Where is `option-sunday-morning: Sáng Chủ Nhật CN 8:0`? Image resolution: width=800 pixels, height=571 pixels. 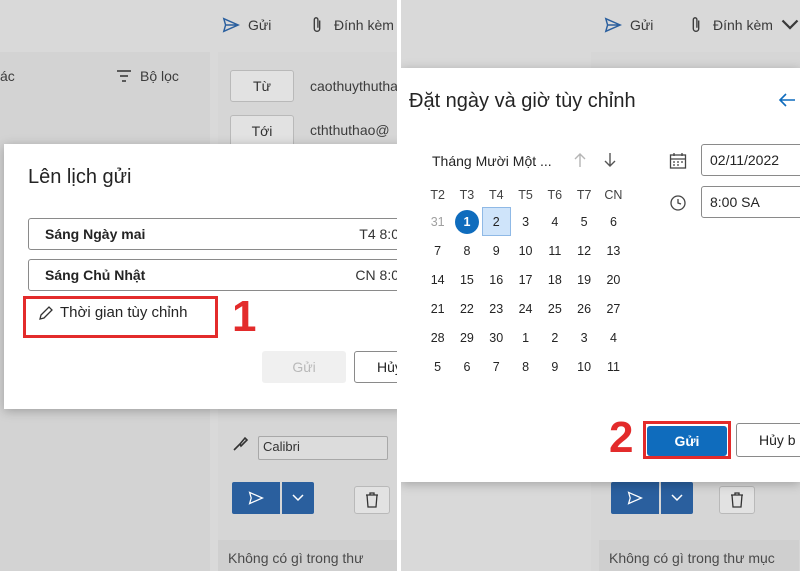
option-sunday-morning: Sáng Chủ Nhật CN 8:0 is located at coordinates (212, 275).